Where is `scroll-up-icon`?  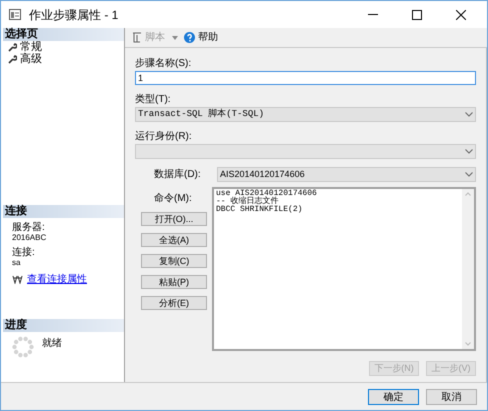 scroll-up-icon is located at coordinates (468, 194).